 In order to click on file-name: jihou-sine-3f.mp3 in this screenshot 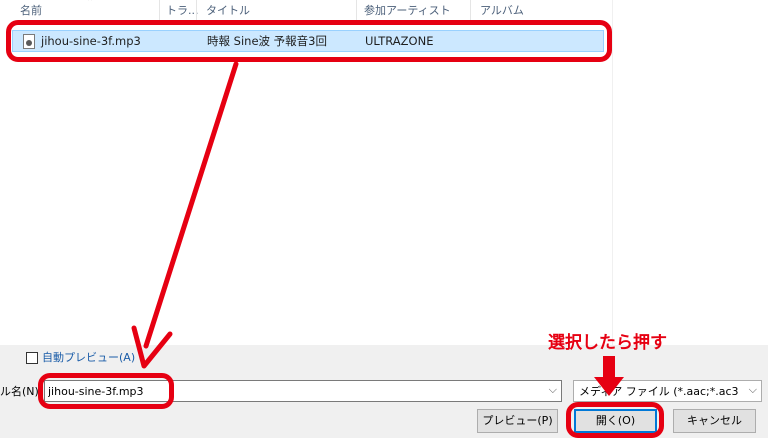, I will do `click(91, 41)`.